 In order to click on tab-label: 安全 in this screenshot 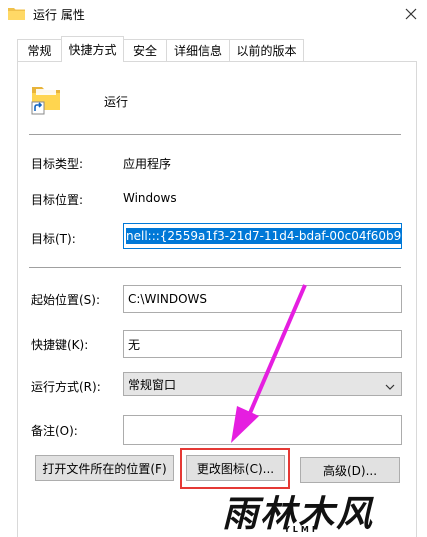, I will do `click(144, 51)`.